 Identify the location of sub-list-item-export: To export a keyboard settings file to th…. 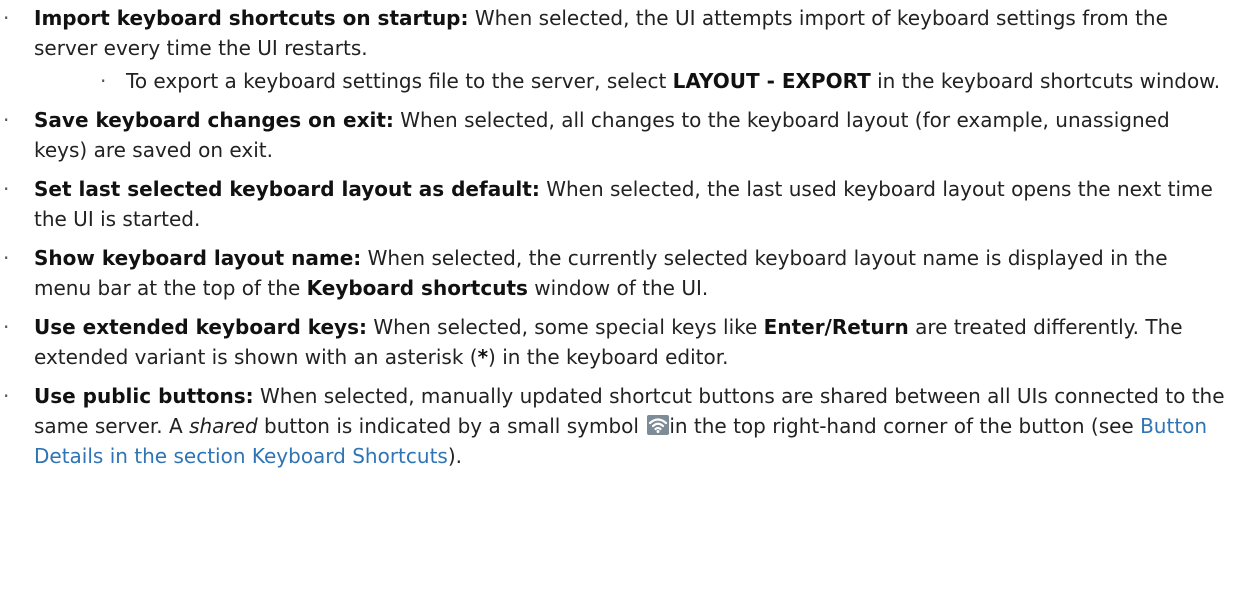
(631, 81).